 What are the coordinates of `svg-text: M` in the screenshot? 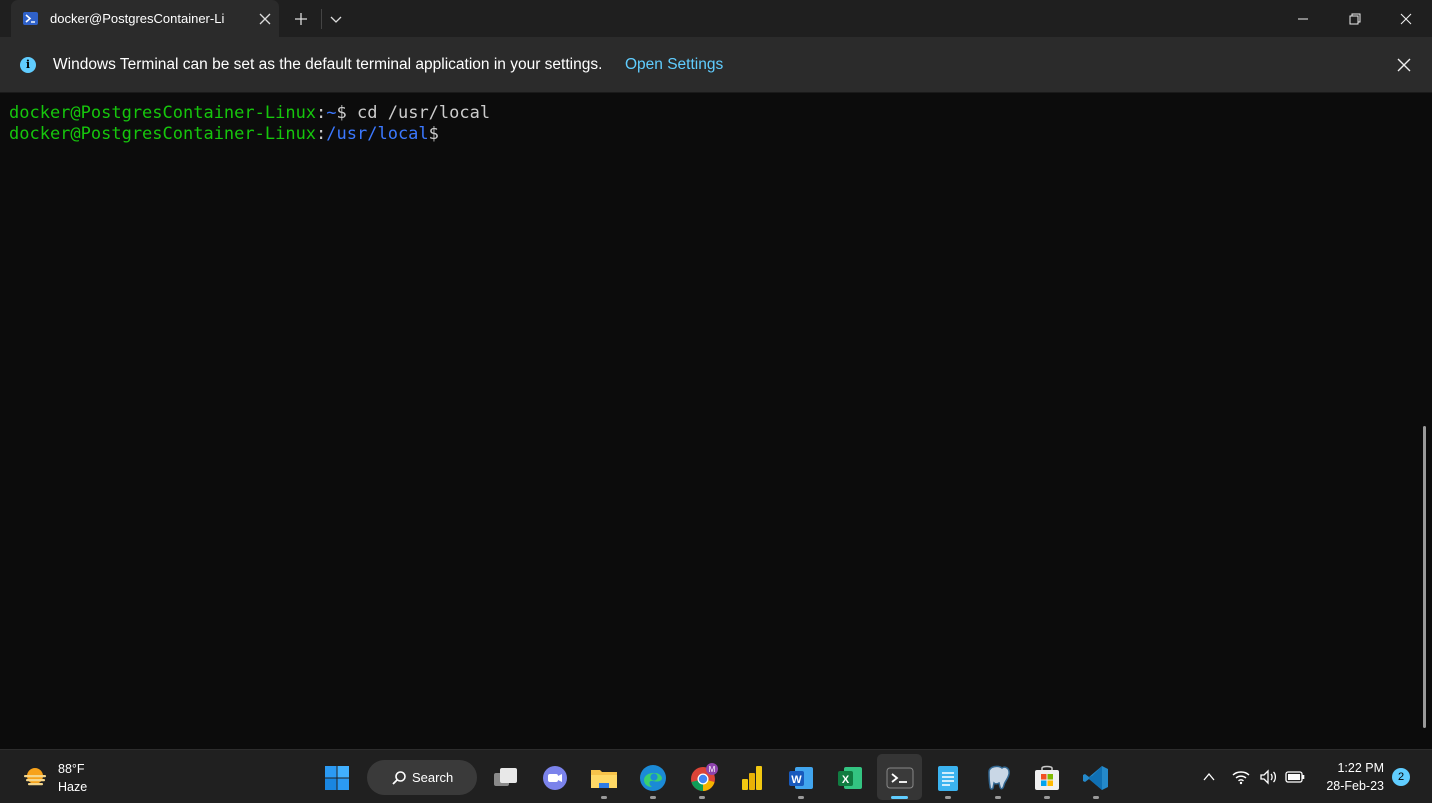 It's located at (712, 769).